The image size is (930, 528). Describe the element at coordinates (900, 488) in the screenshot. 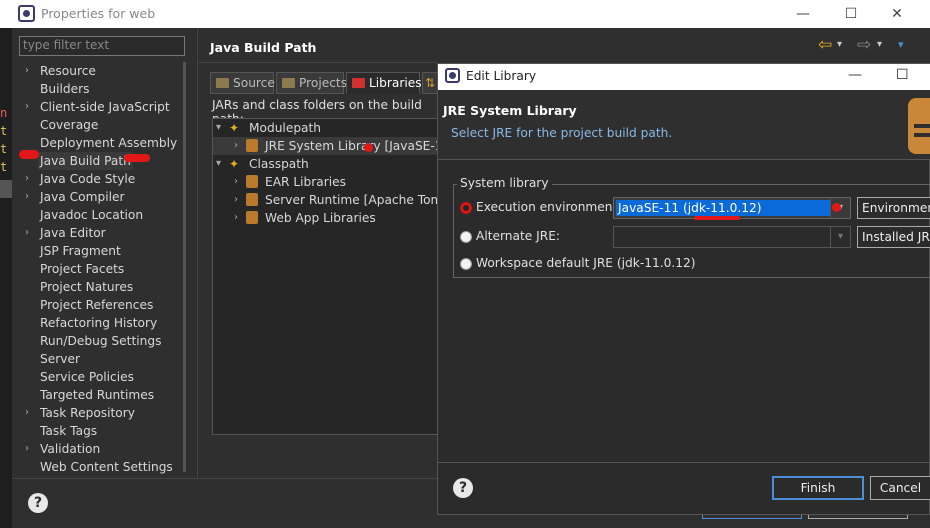

I see `cancel-button: Cancel` at that location.